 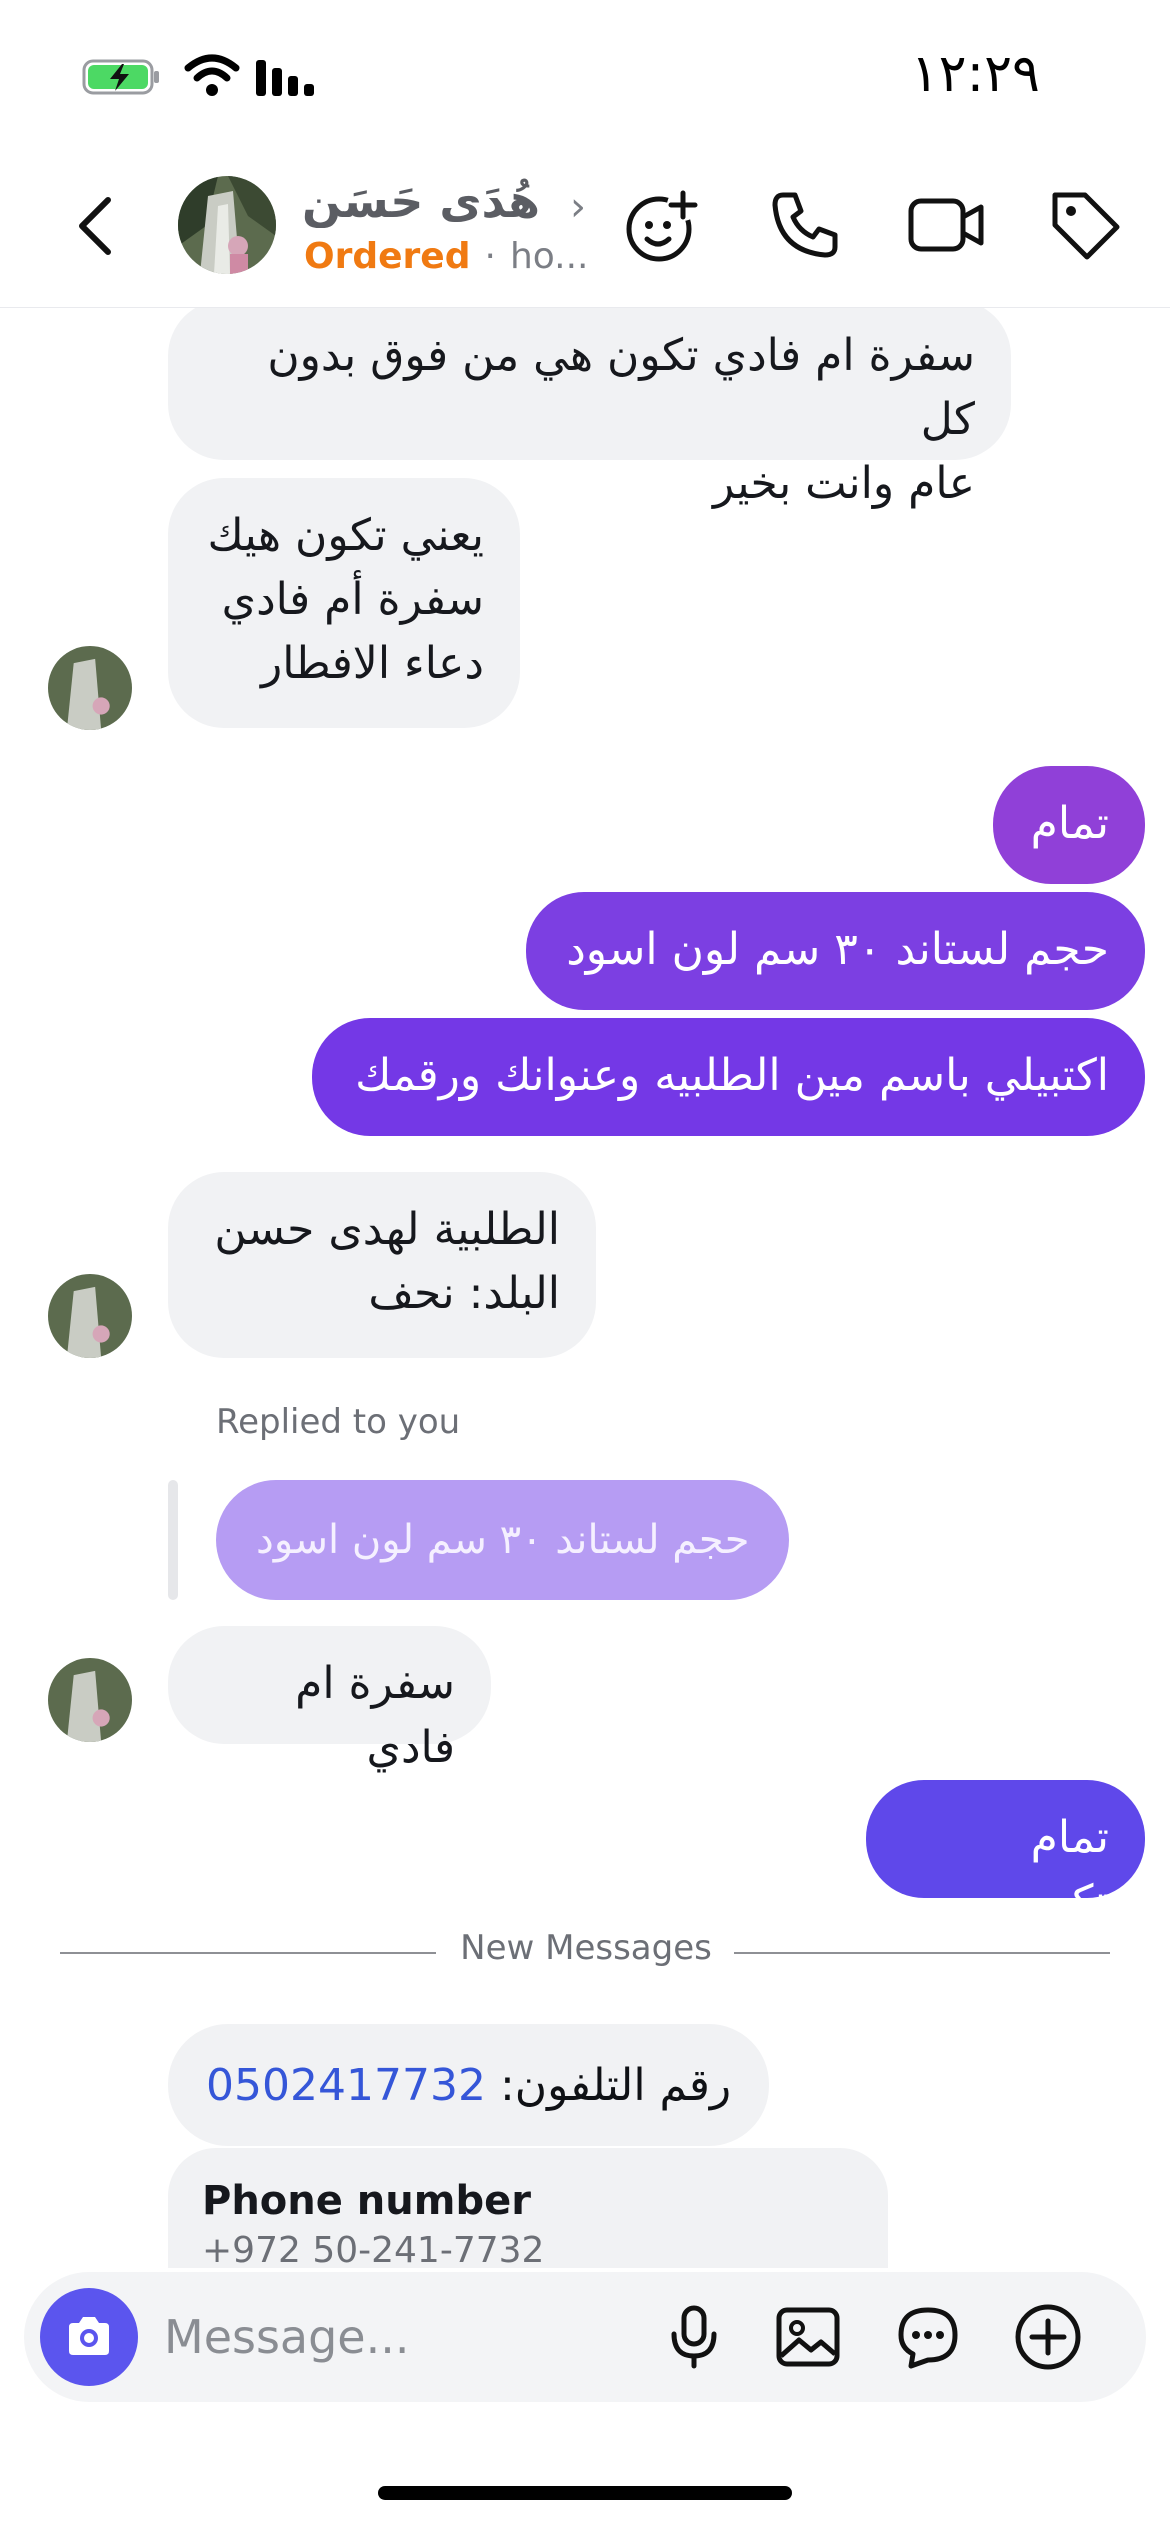 I want to click on add-emoji-icon, so click(x=662, y=225).